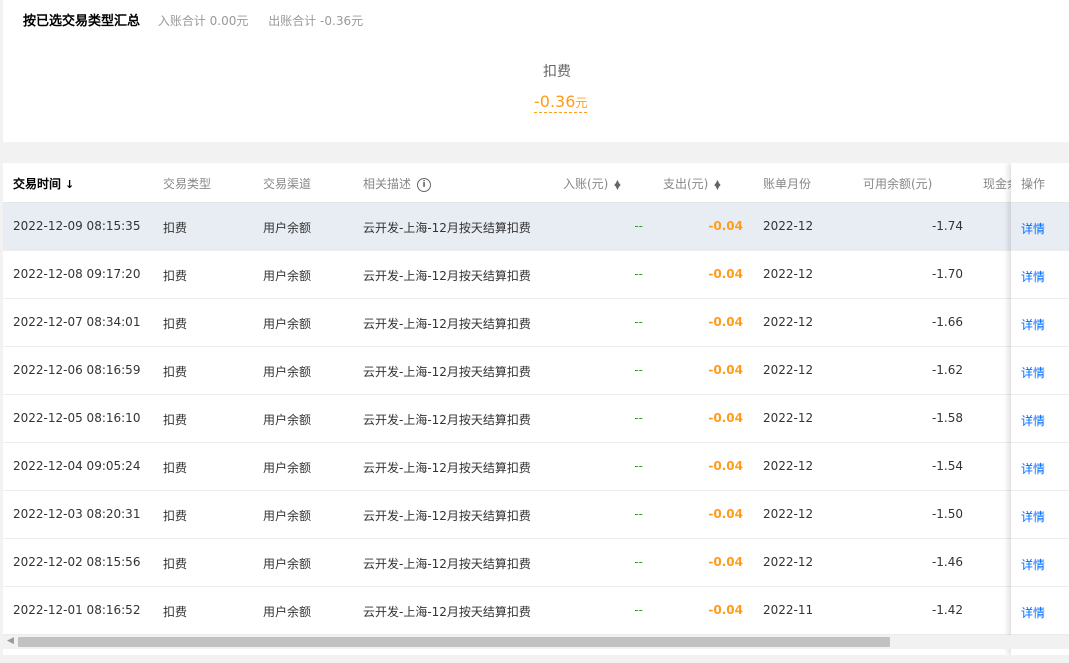 This screenshot has height=663, width=1069. I want to click on transaction-type-amount: -0.36元, so click(561, 102).